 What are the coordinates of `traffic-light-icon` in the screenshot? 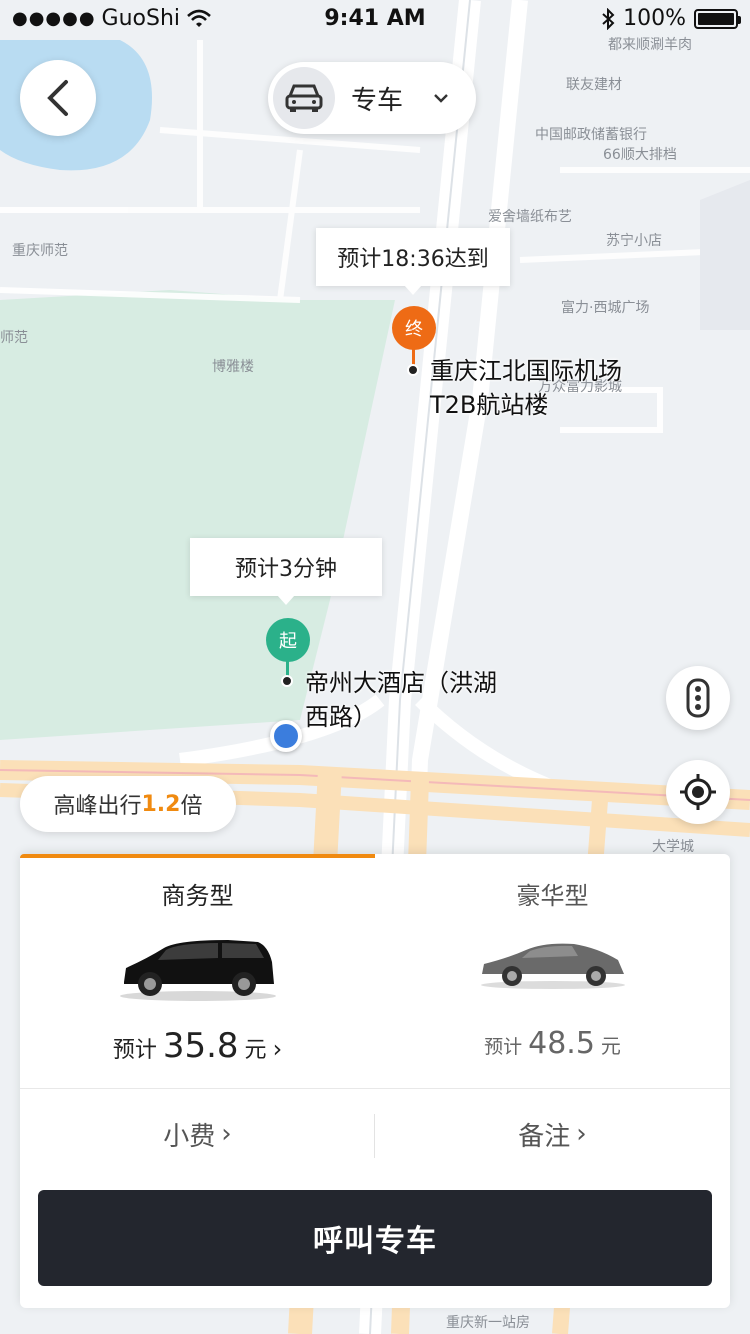 It's located at (698, 698).